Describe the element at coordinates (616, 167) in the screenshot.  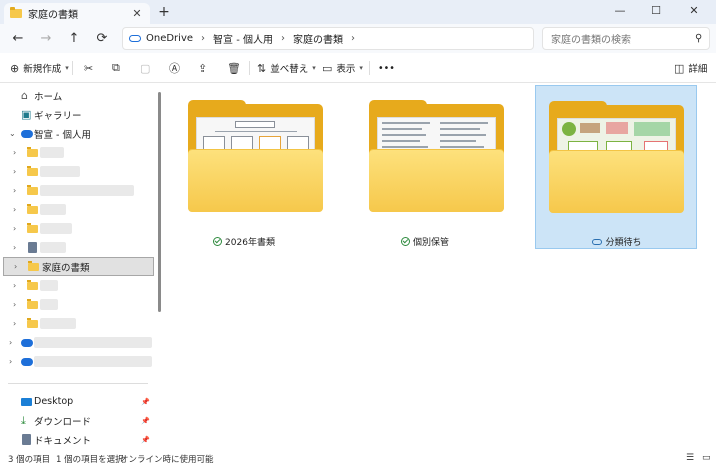
I see `folder-tile-selected: 分類待ち` at that location.